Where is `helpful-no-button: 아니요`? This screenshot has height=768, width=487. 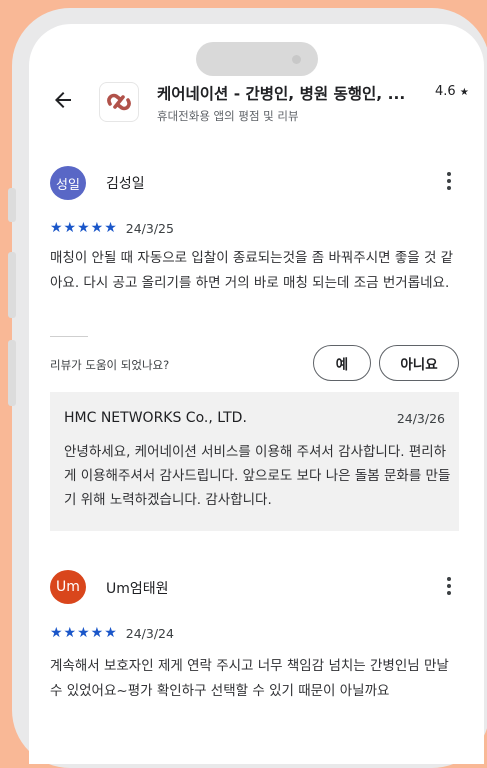
helpful-no-button: 아니요 is located at coordinates (419, 363).